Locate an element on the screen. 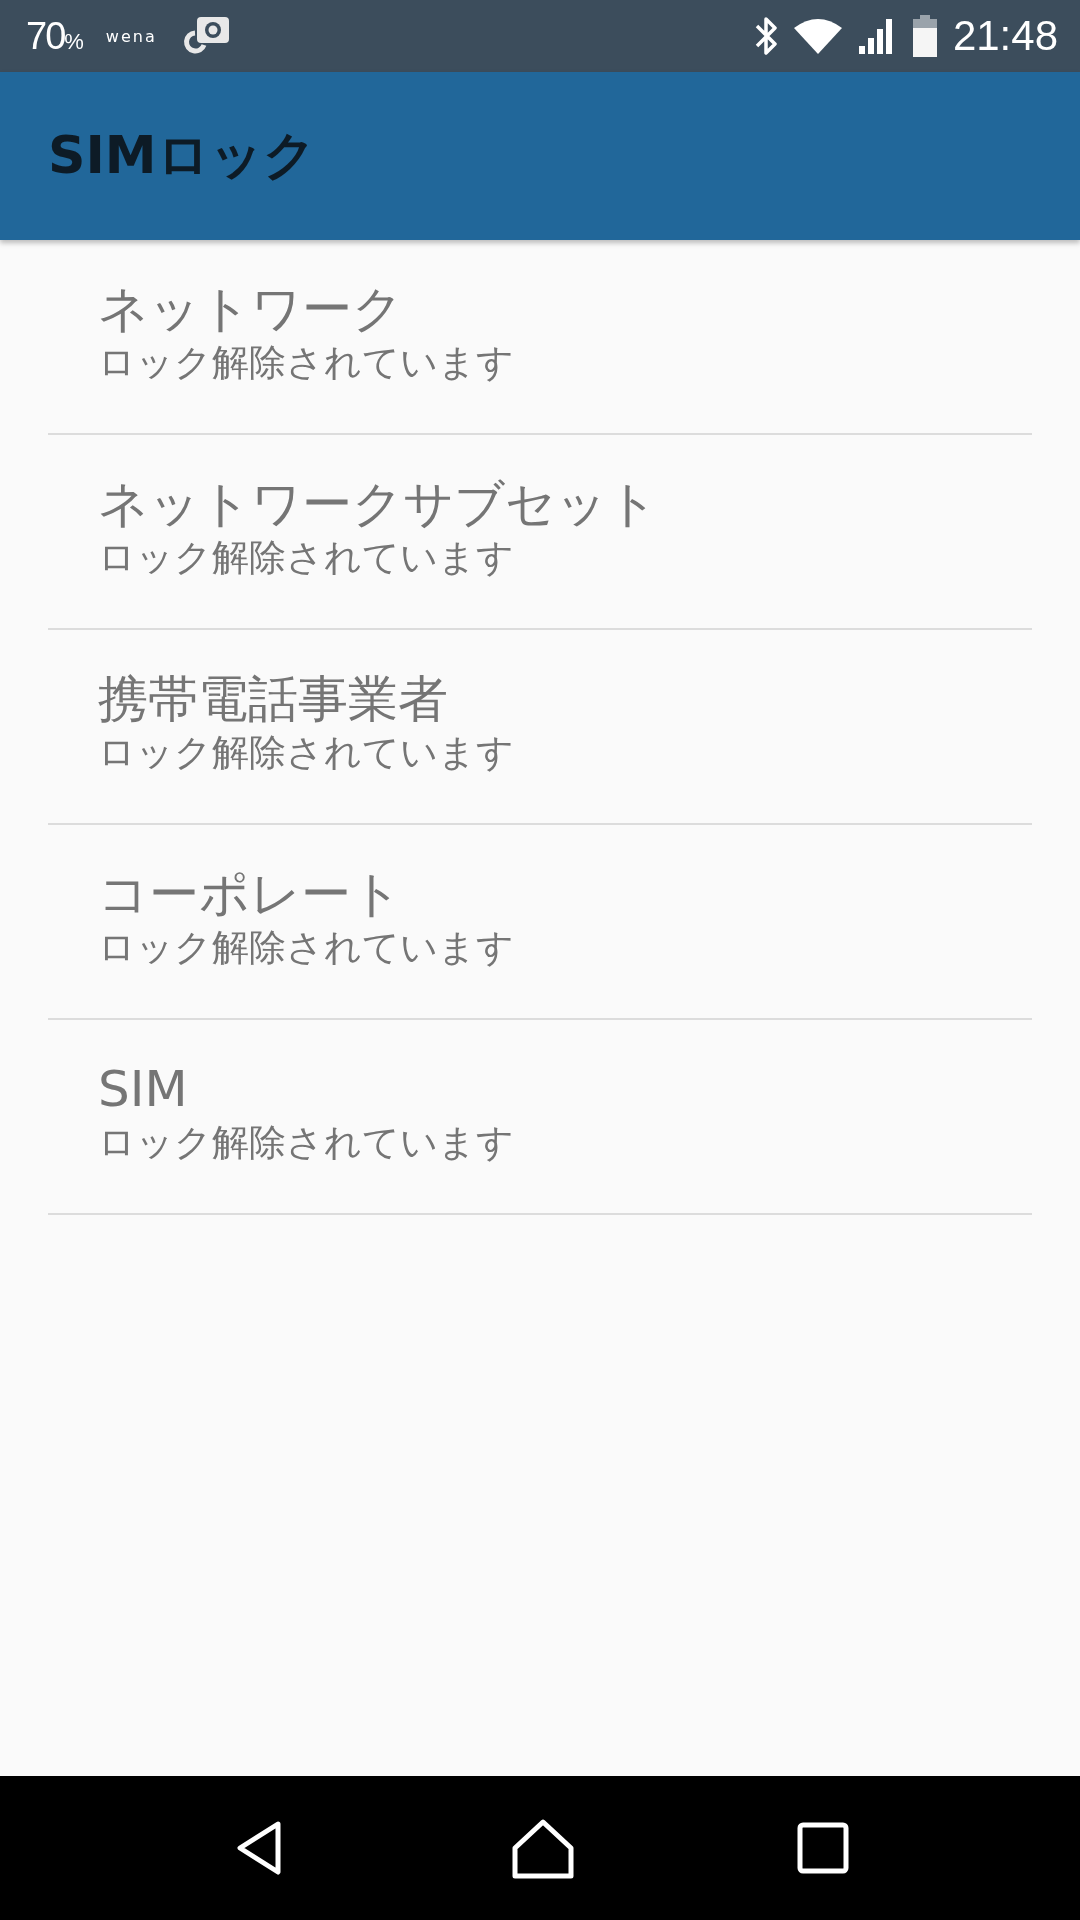 The width and height of the screenshot is (1080, 1920). status-time: 21:48 is located at coordinates (1005, 36).